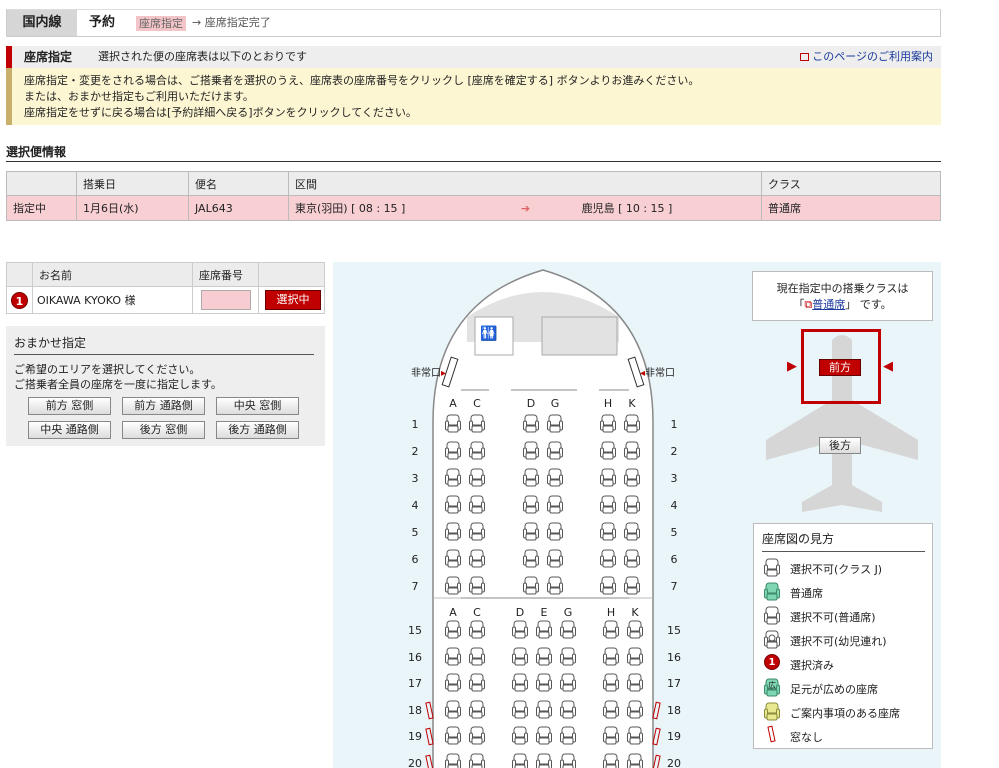  I want to click on front-aisle-button: 前方 通路側, so click(163, 406).